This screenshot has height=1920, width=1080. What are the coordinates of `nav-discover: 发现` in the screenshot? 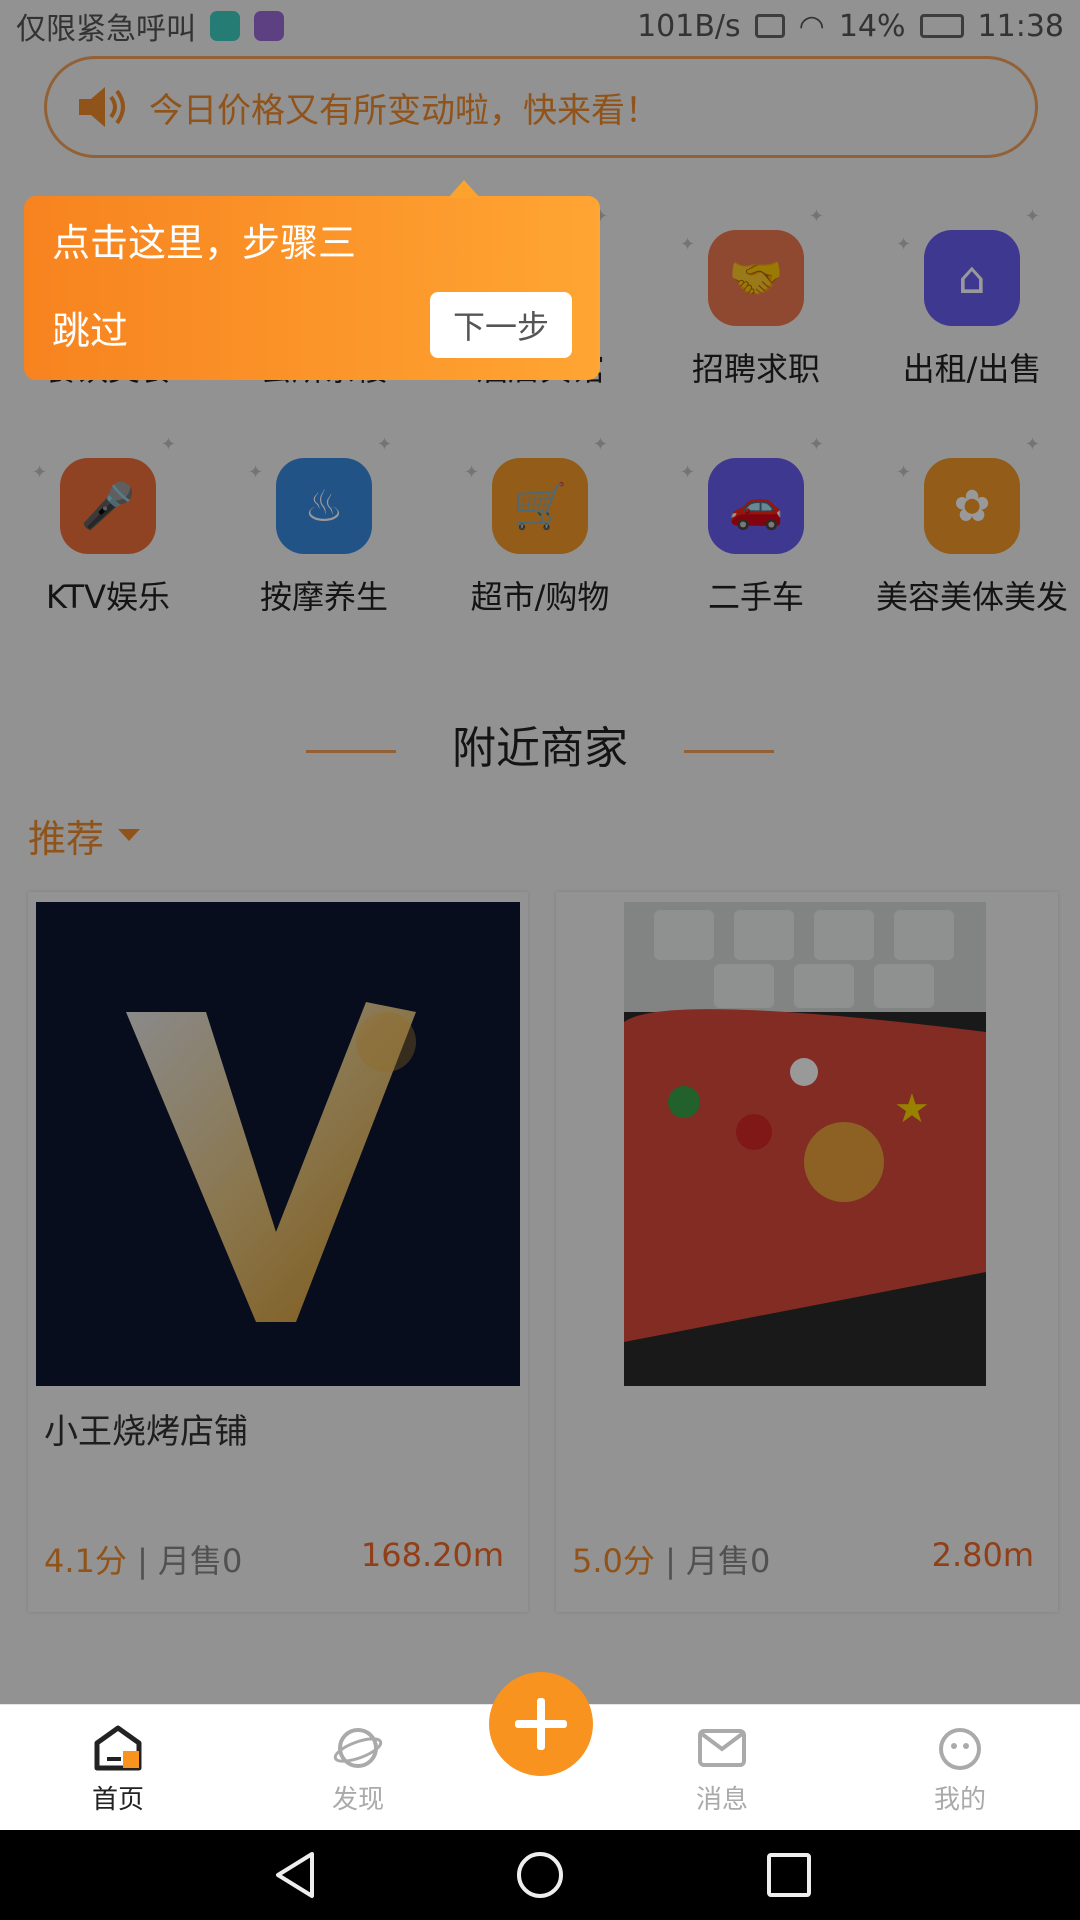 It's located at (358, 1770).